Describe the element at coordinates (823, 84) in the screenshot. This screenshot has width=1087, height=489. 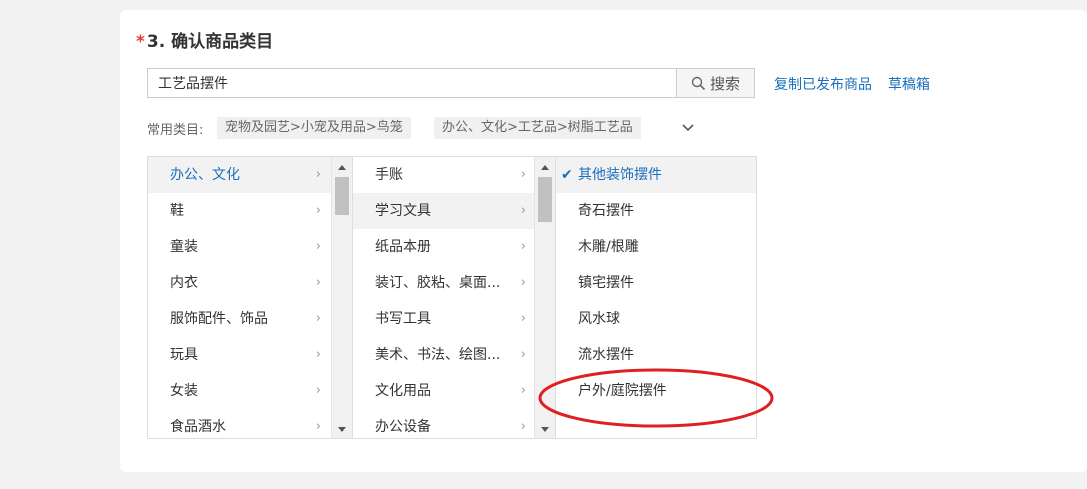
I see `copy-published-link: 复制已发布商品` at that location.